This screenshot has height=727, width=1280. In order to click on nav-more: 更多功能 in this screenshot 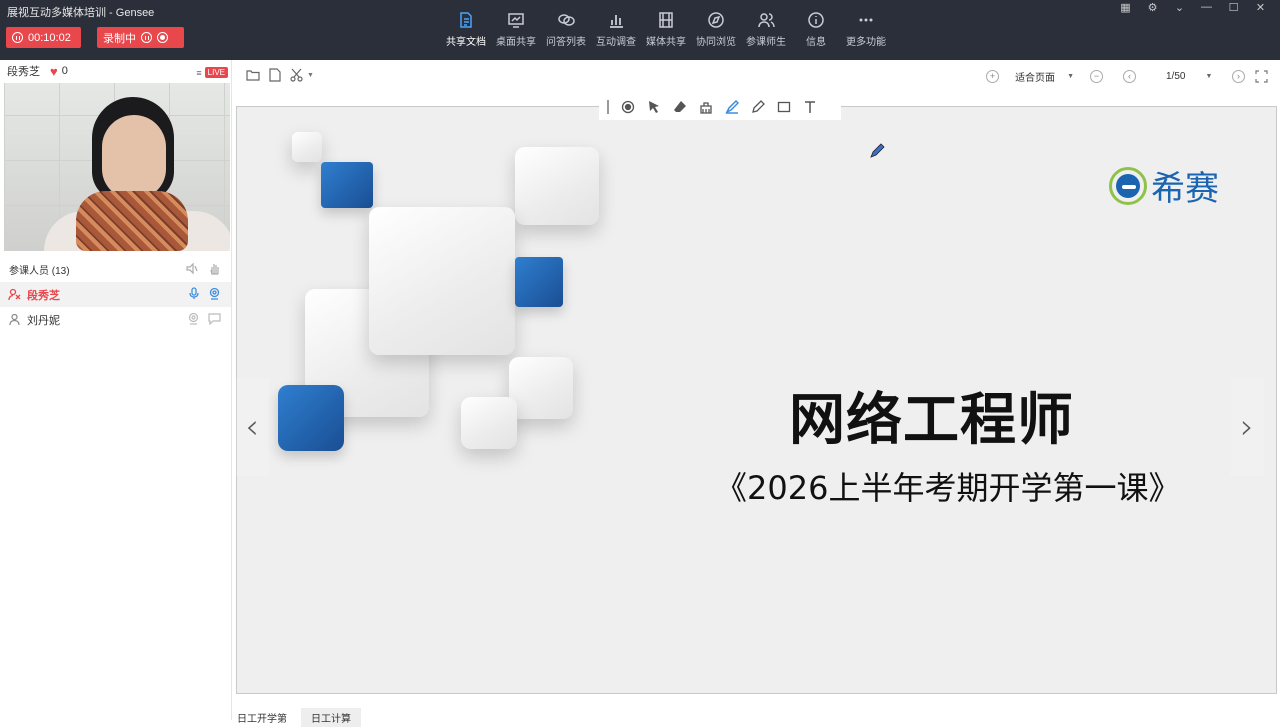, I will do `click(866, 30)`.